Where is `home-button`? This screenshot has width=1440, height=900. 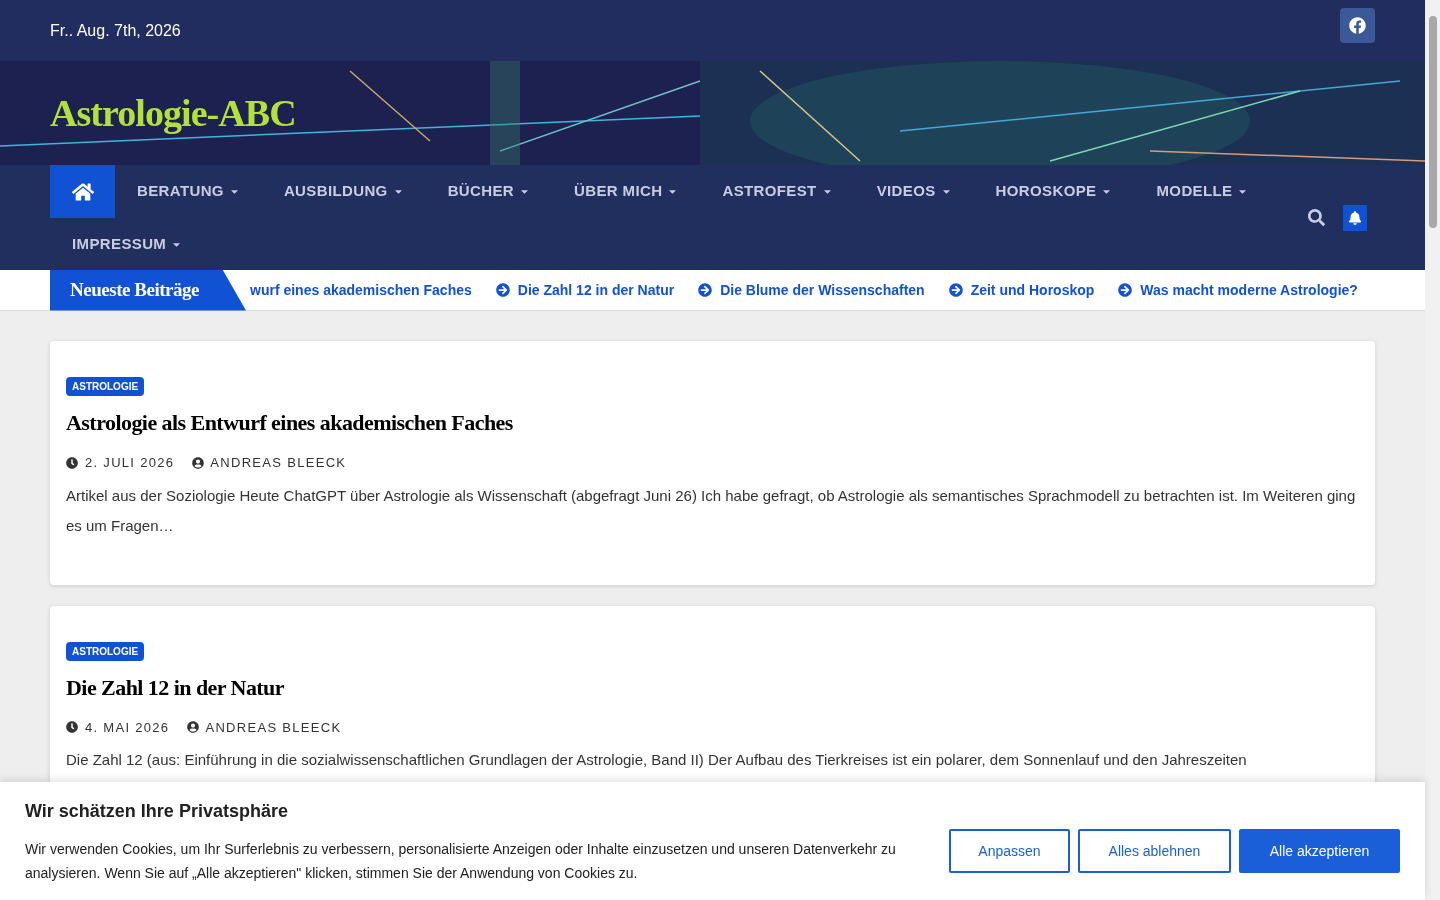
home-button is located at coordinates (82, 191).